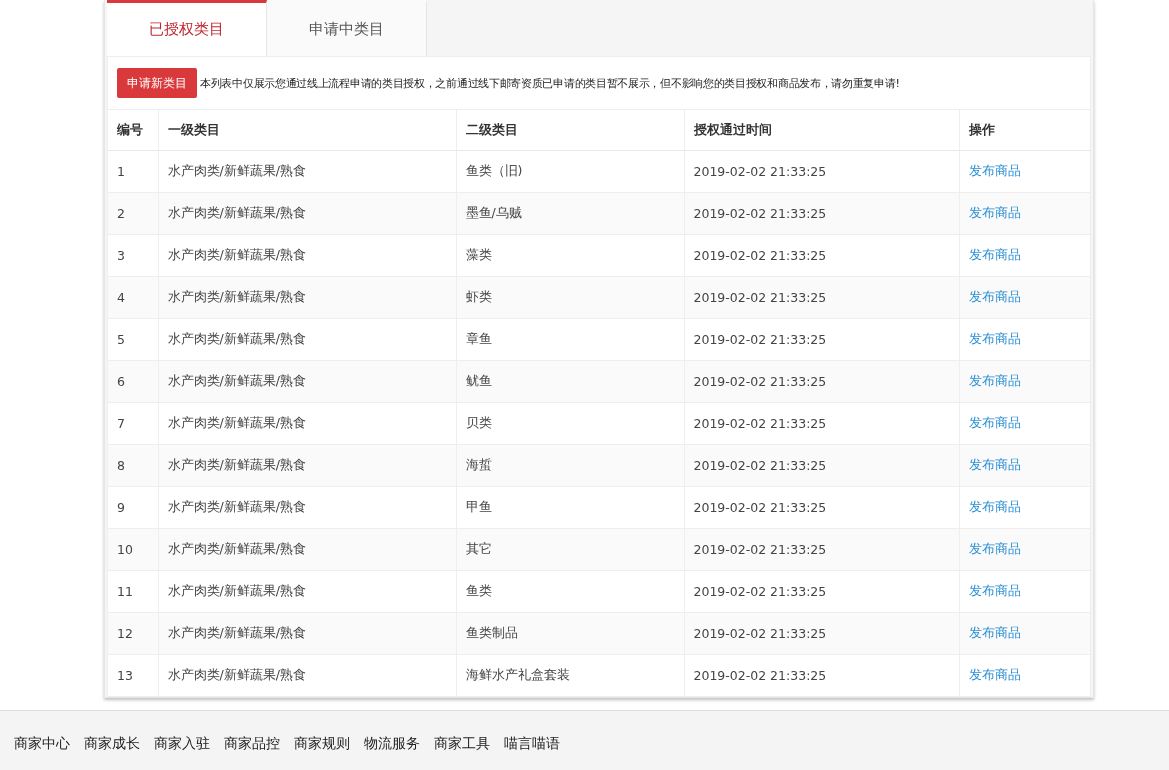 Image resolution: width=1169 pixels, height=770 pixels. Describe the element at coordinates (42, 744) in the screenshot. I see `footer-link: 商家中心` at that location.